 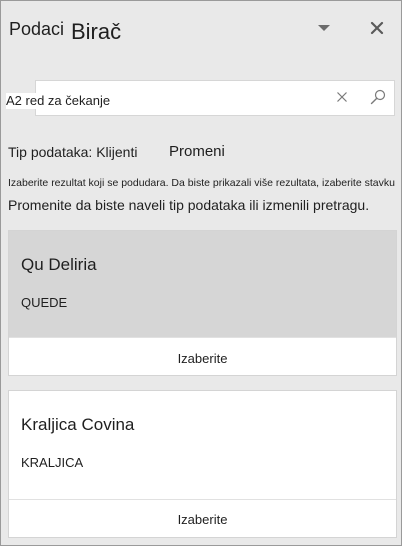 I want to click on search-input-value: A2 red za čekanje, so click(x=60, y=101).